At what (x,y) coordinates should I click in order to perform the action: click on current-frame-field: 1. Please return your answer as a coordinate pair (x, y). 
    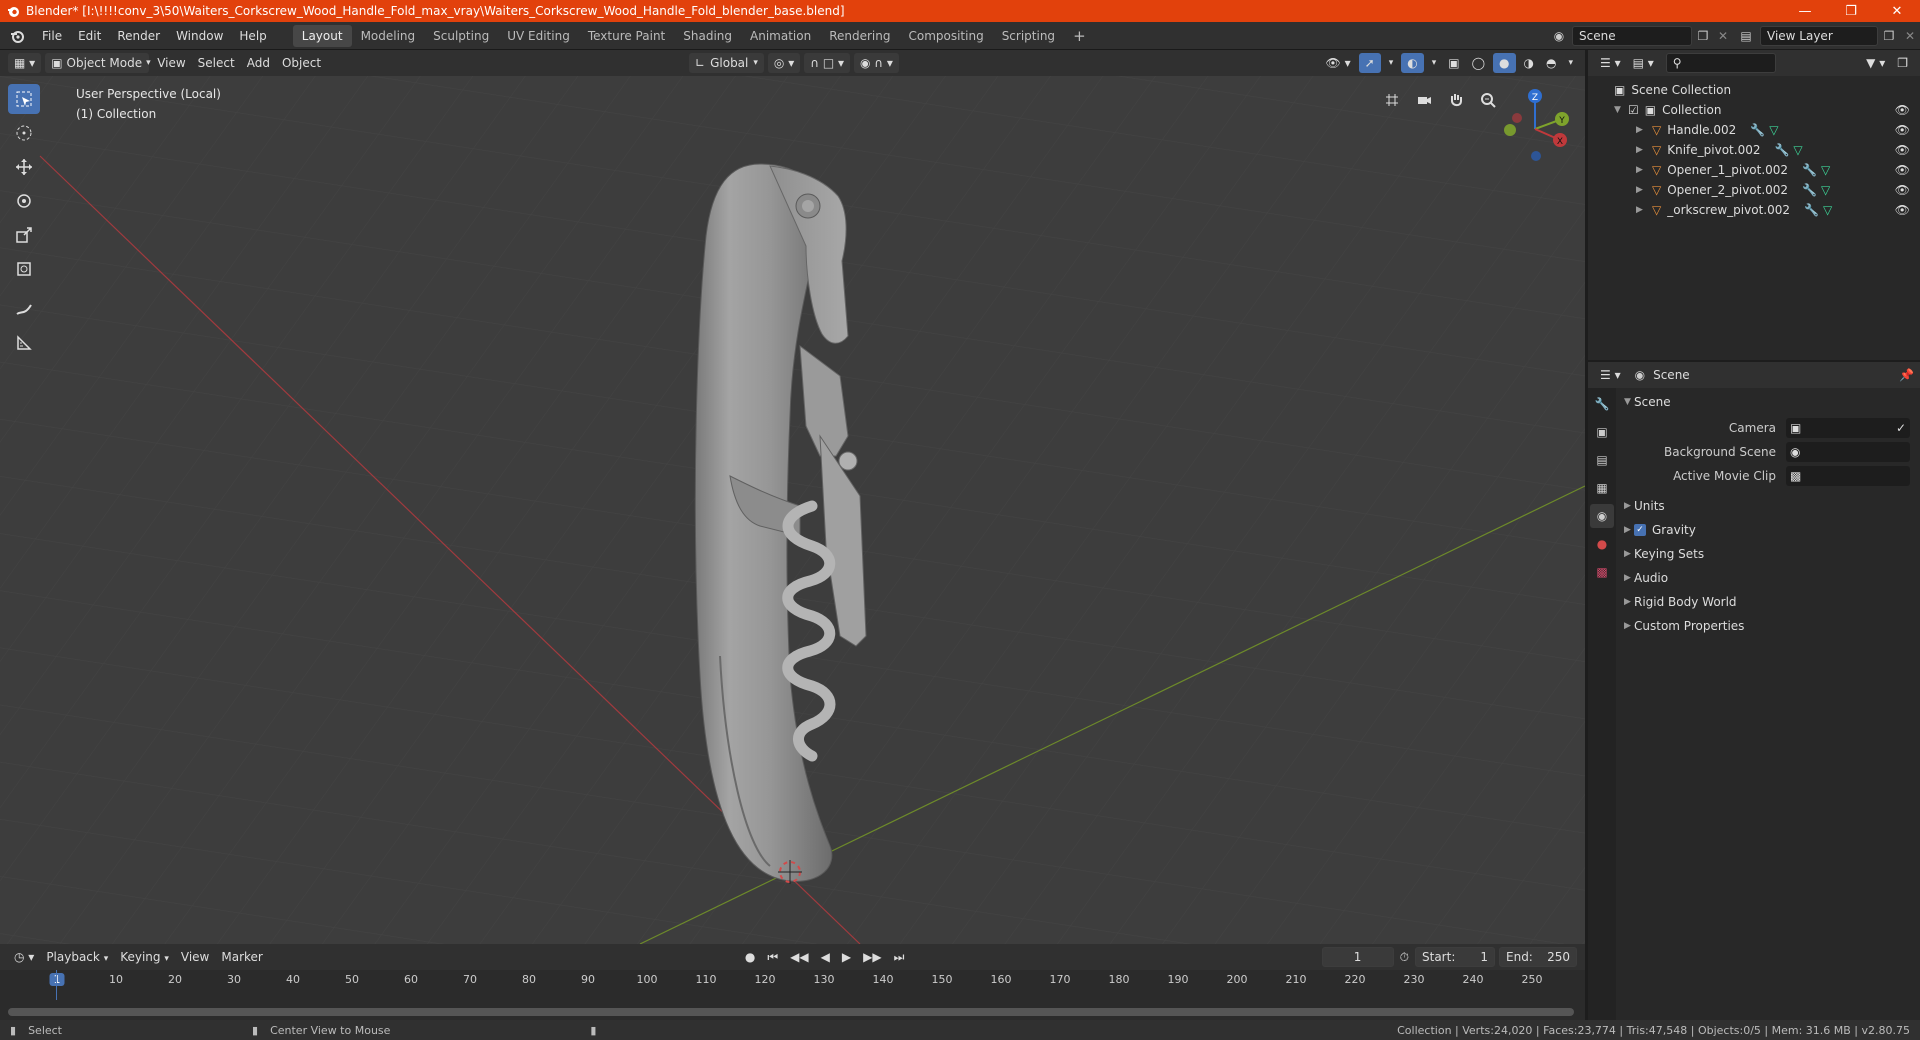
    Looking at the image, I should click on (1357, 957).